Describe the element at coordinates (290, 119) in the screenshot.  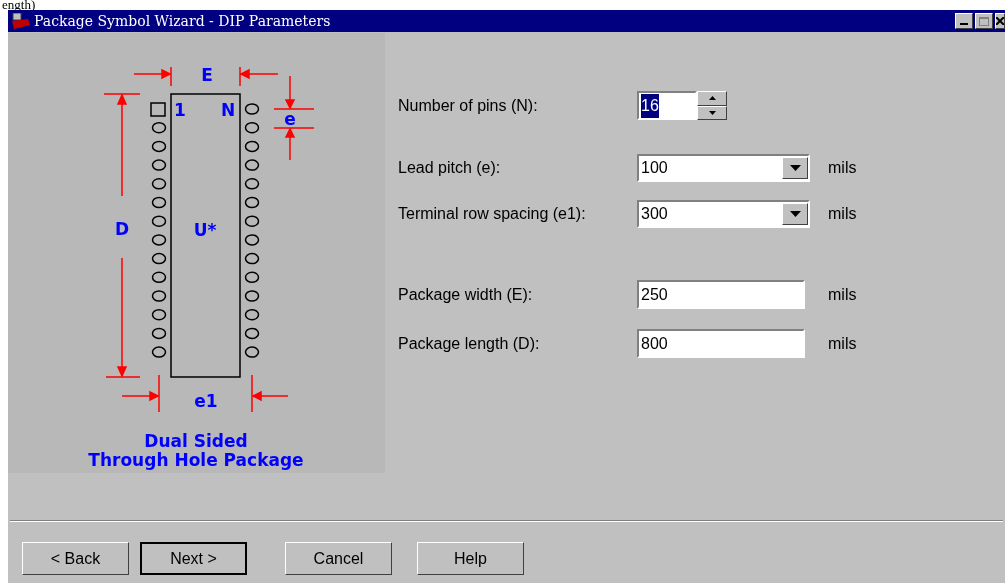
I see `pitch-label: e` at that location.